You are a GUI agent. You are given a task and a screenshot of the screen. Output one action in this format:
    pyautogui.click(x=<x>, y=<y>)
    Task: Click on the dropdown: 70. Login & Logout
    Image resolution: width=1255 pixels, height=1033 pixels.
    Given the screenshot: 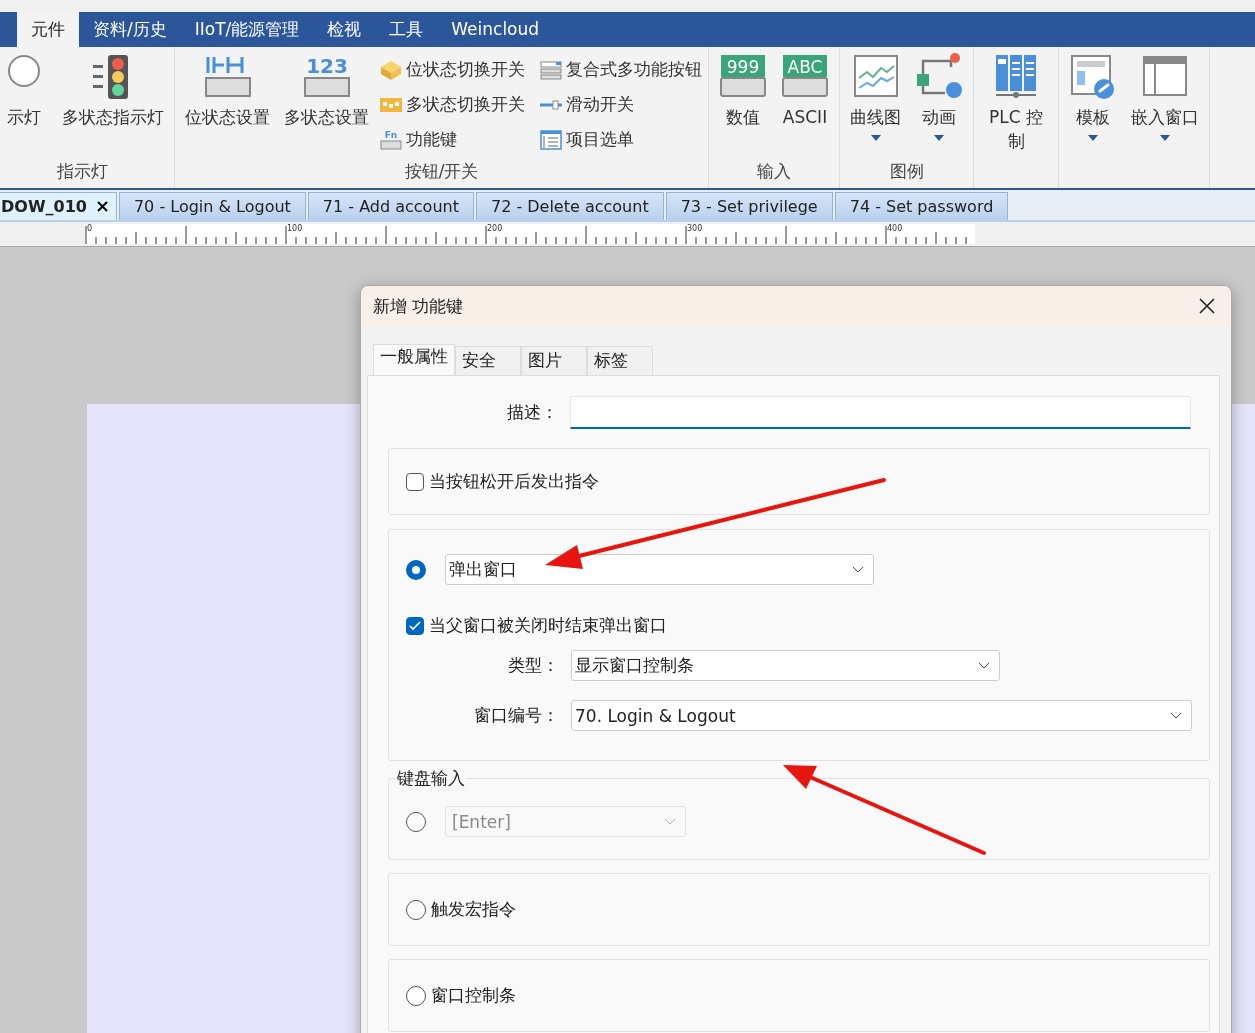 What is the action you would take?
    pyautogui.click(x=881, y=715)
    